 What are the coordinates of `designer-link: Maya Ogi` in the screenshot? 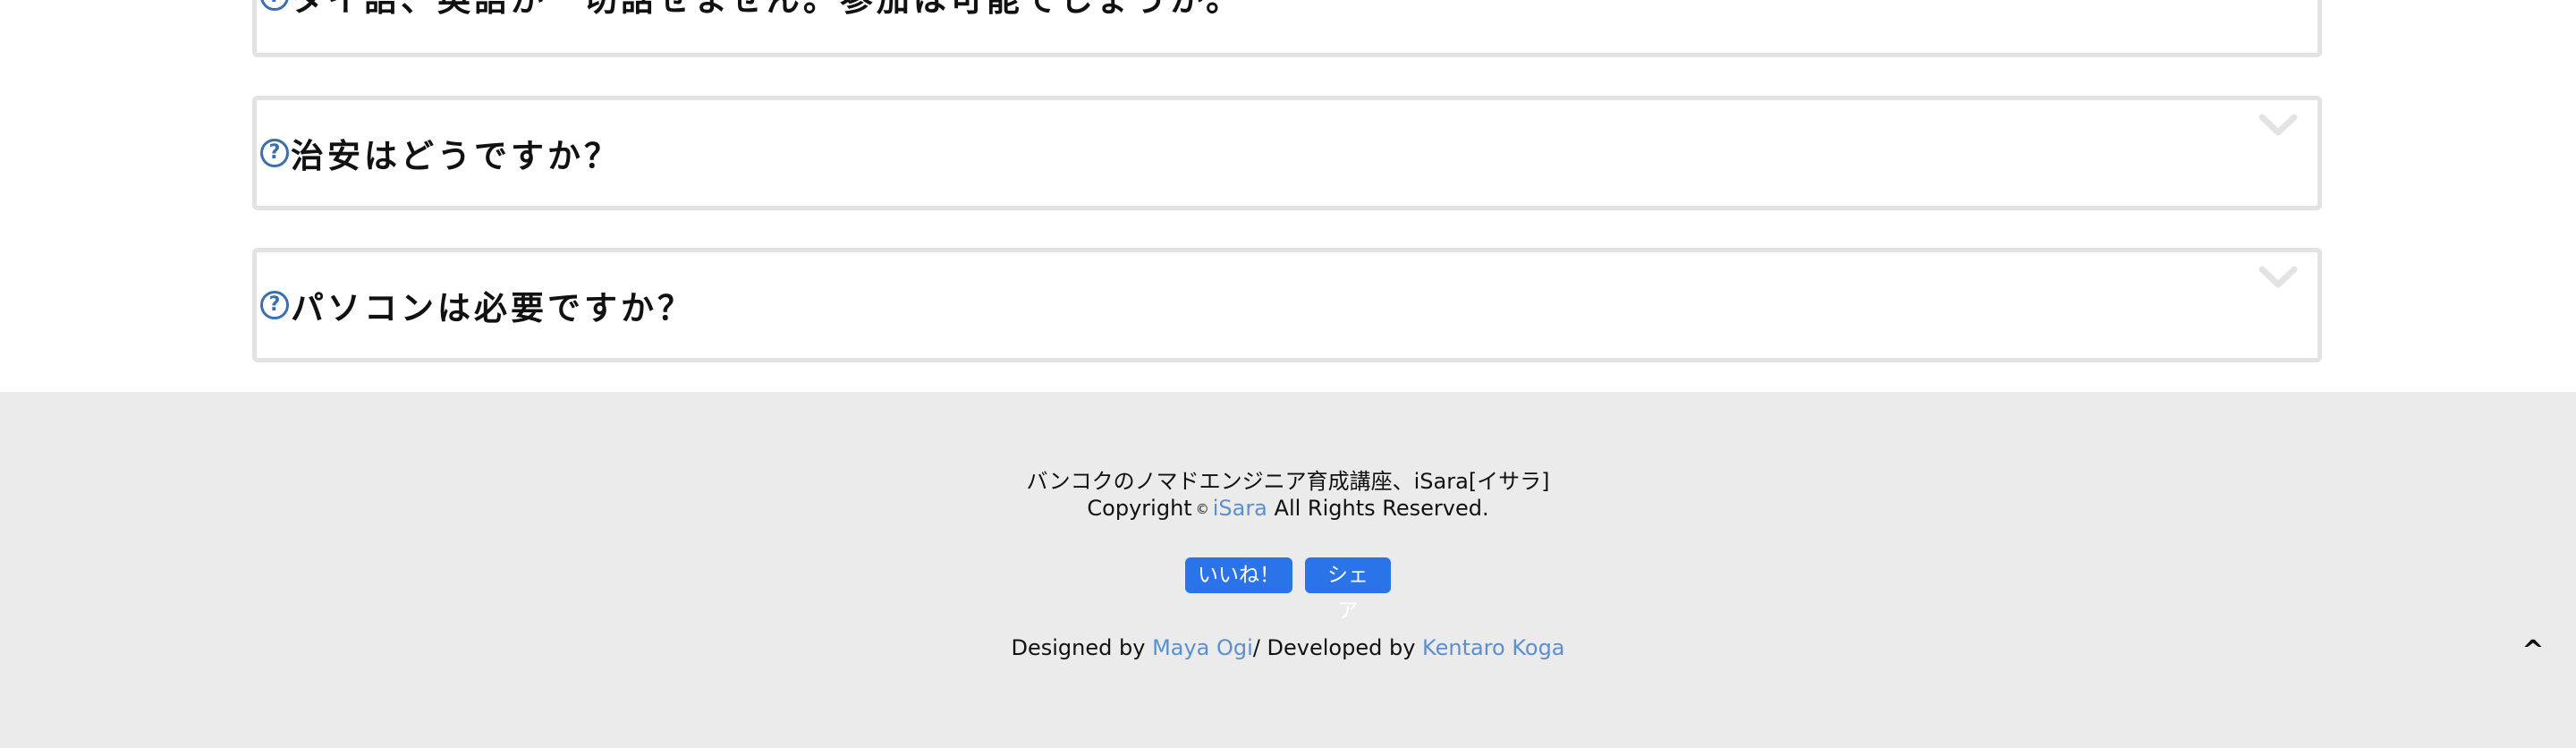 It's located at (1202, 648).